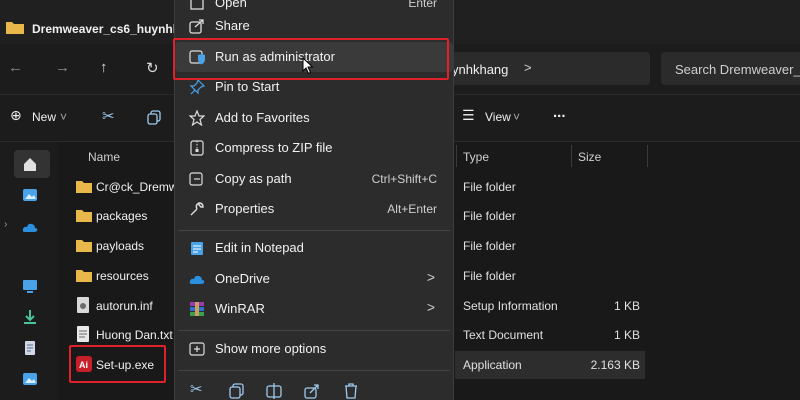  Describe the element at coordinates (196, 179) in the screenshot. I see `copy-path-icon` at that location.